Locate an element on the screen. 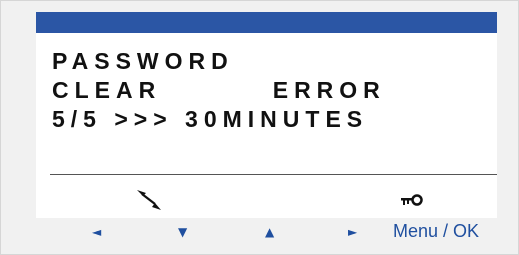  key-icon is located at coordinates (412, 200).